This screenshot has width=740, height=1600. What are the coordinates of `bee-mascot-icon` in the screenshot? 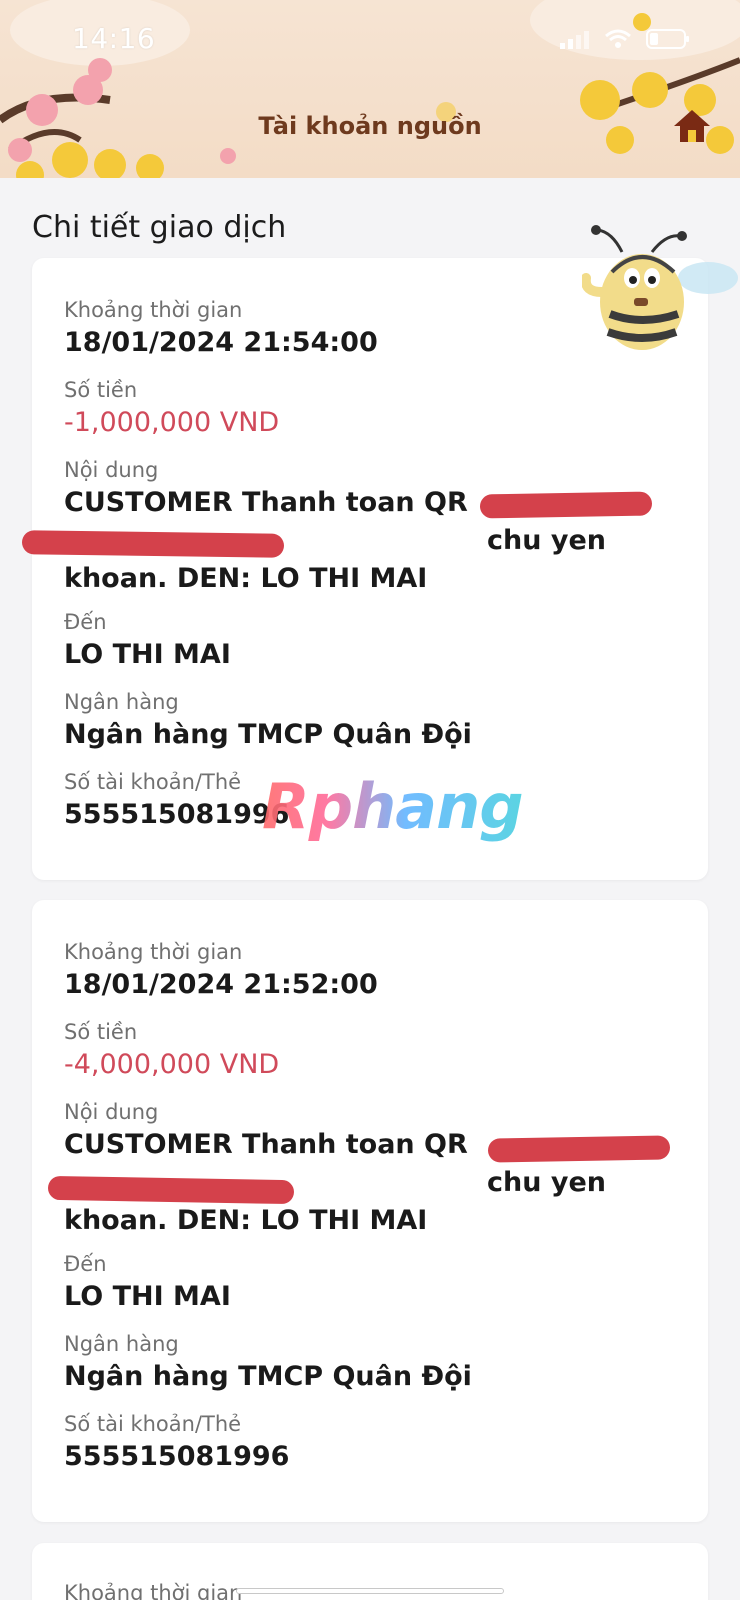 It's located at (660, 287).